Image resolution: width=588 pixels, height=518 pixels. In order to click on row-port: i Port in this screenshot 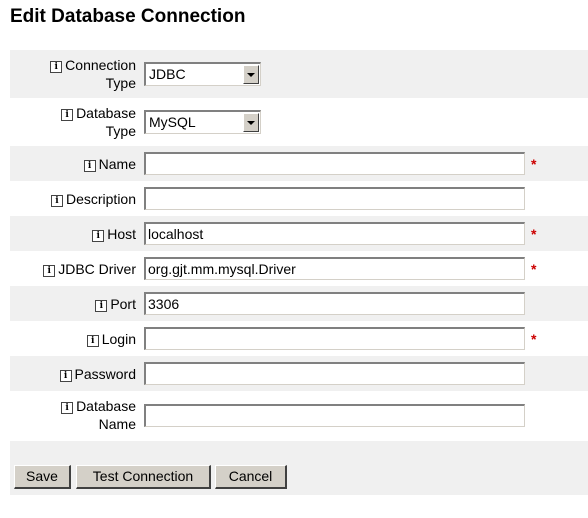, I will do `click(299, 303)`.